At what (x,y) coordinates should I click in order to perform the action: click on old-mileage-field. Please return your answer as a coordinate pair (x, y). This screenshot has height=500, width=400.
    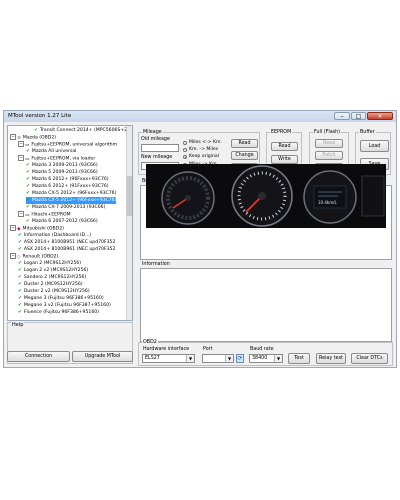
    Looking at the image, I should click on (160, 148).